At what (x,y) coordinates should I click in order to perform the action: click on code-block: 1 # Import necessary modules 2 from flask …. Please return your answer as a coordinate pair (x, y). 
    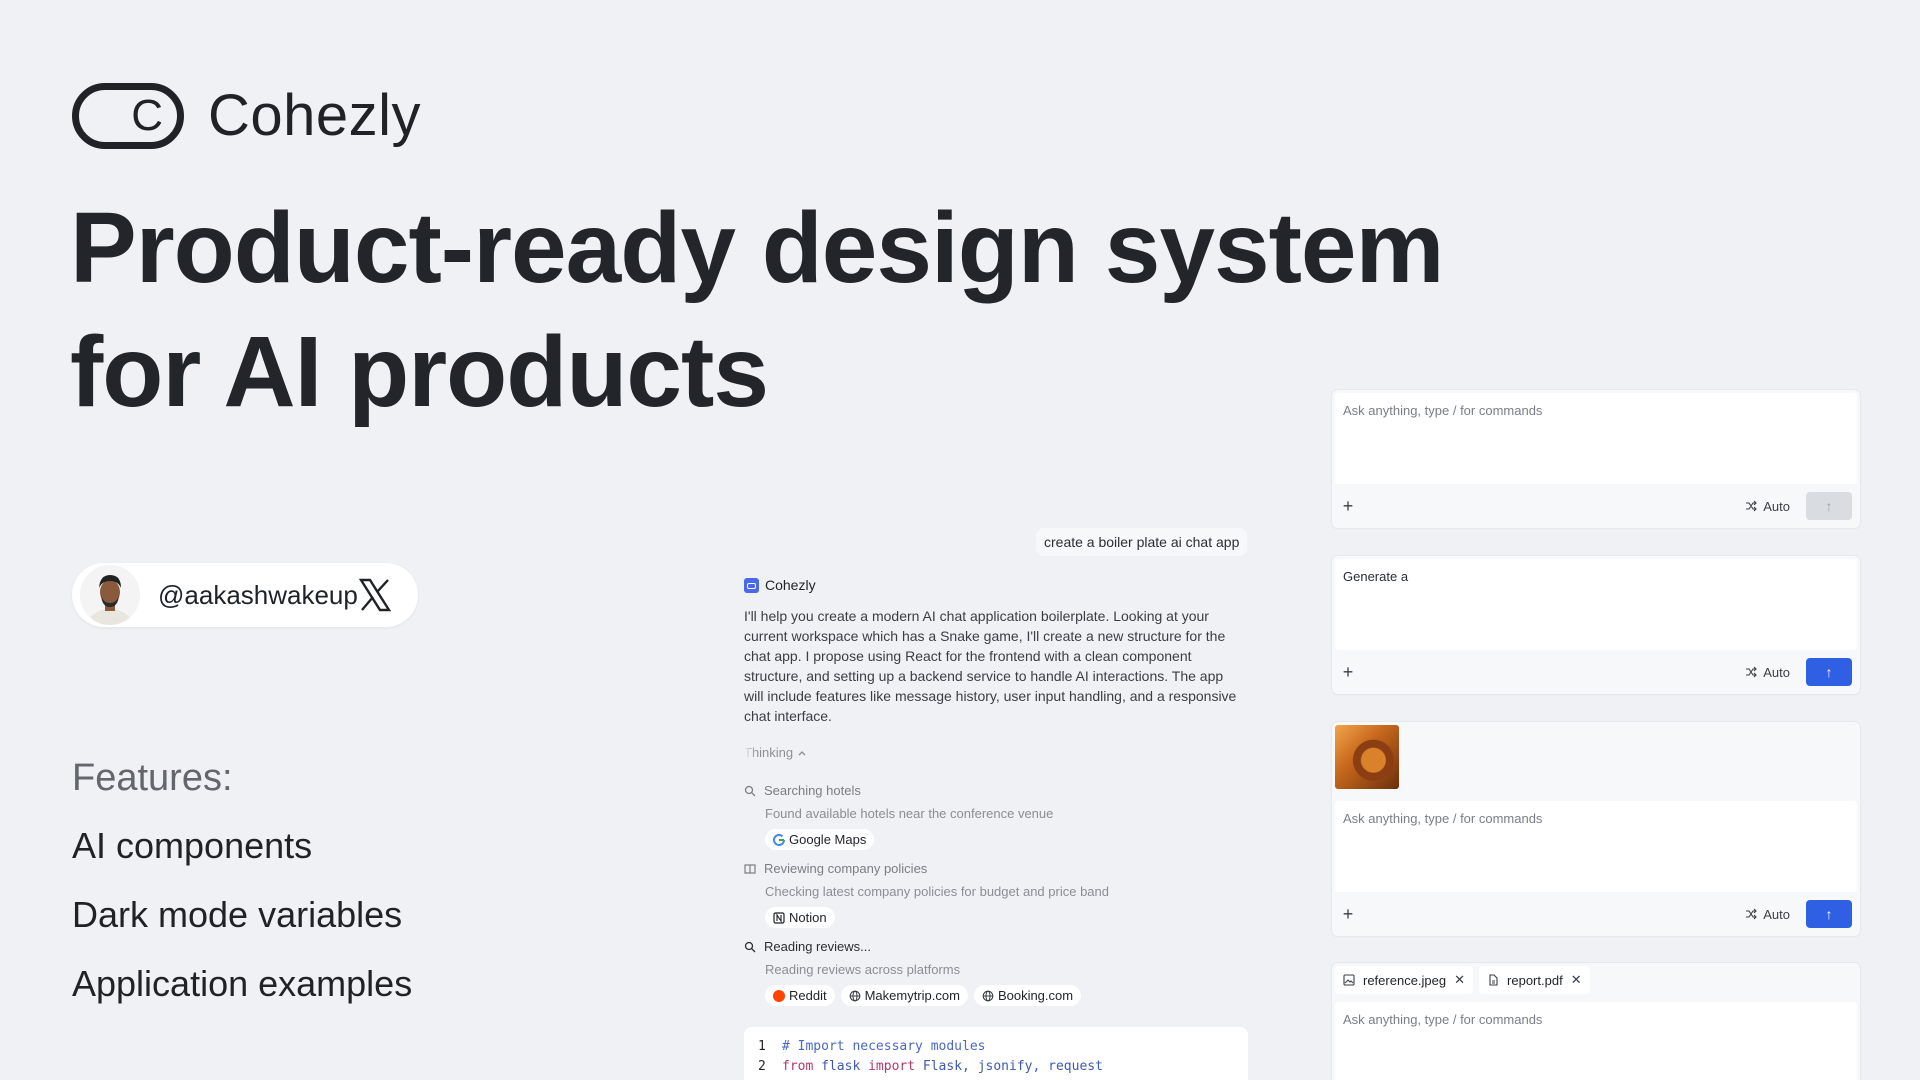
    Looking at the image, I should click on (996, 1053).